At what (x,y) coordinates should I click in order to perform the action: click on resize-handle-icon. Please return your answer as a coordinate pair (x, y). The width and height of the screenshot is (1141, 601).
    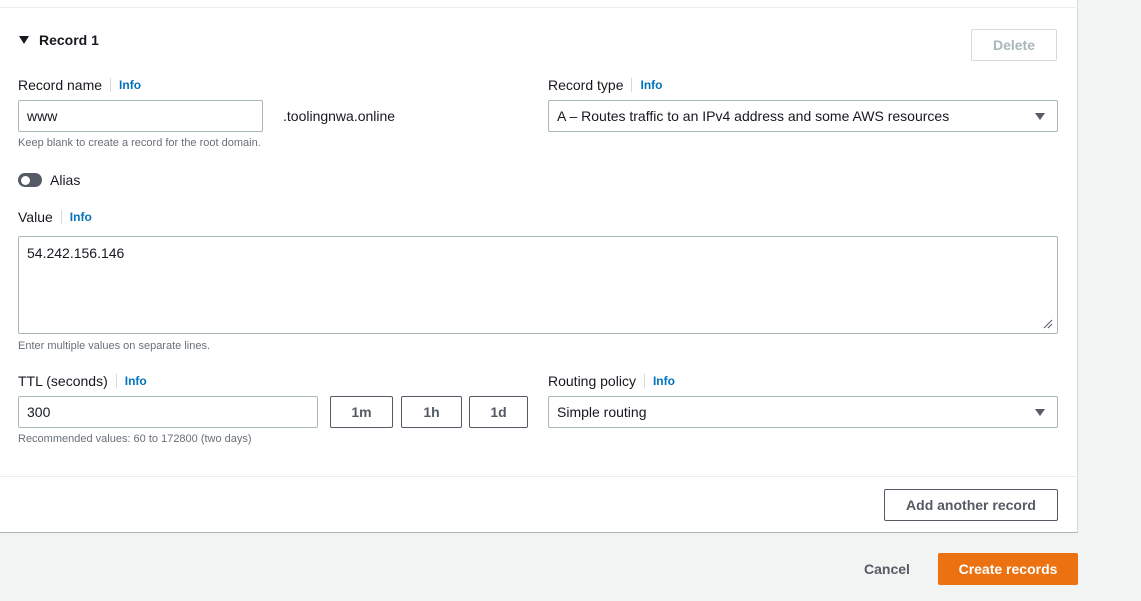
    Looking at the image, I should click on (1048, 324).